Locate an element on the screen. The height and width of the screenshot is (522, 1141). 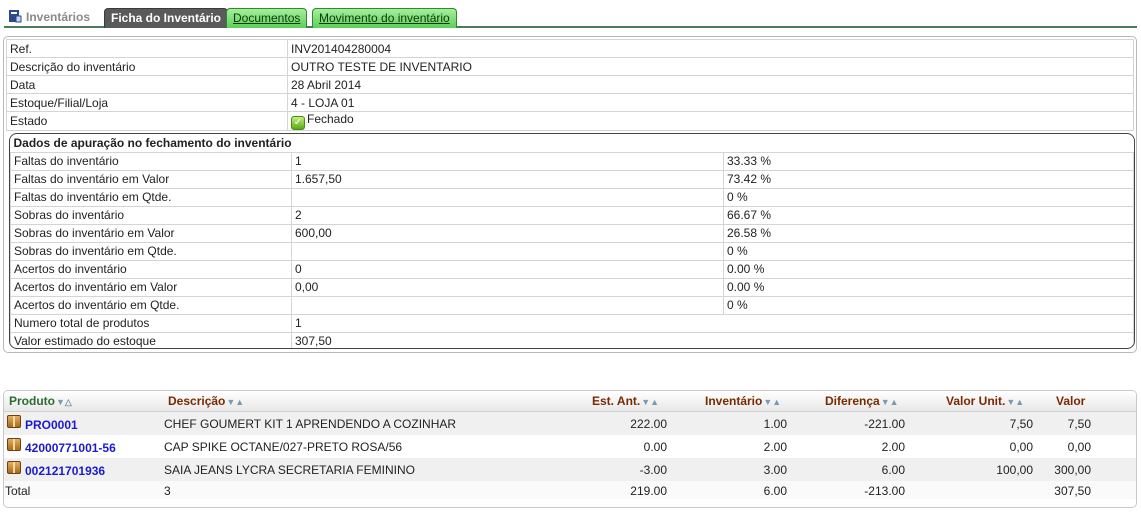
total-inventario: 6.00 is located at coordinates (775, 491).